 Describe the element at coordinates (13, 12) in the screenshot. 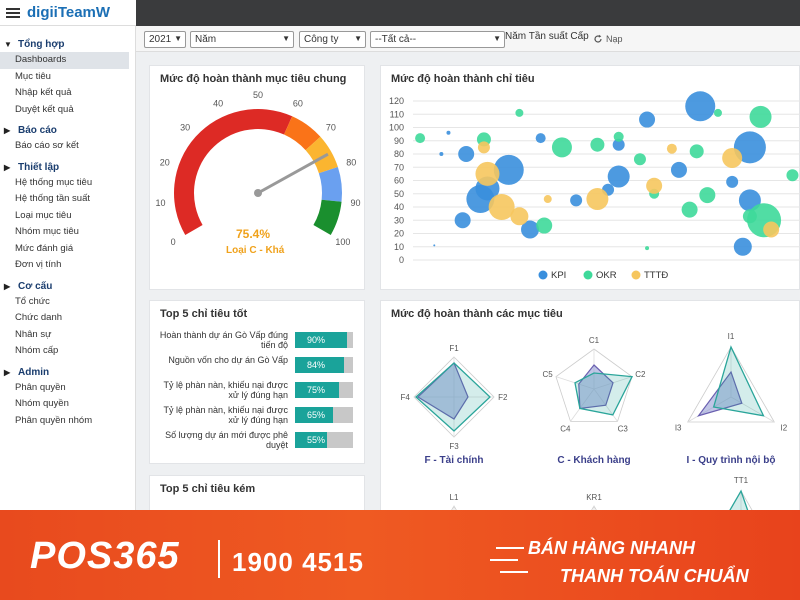

I see `menu-icon` at that location.